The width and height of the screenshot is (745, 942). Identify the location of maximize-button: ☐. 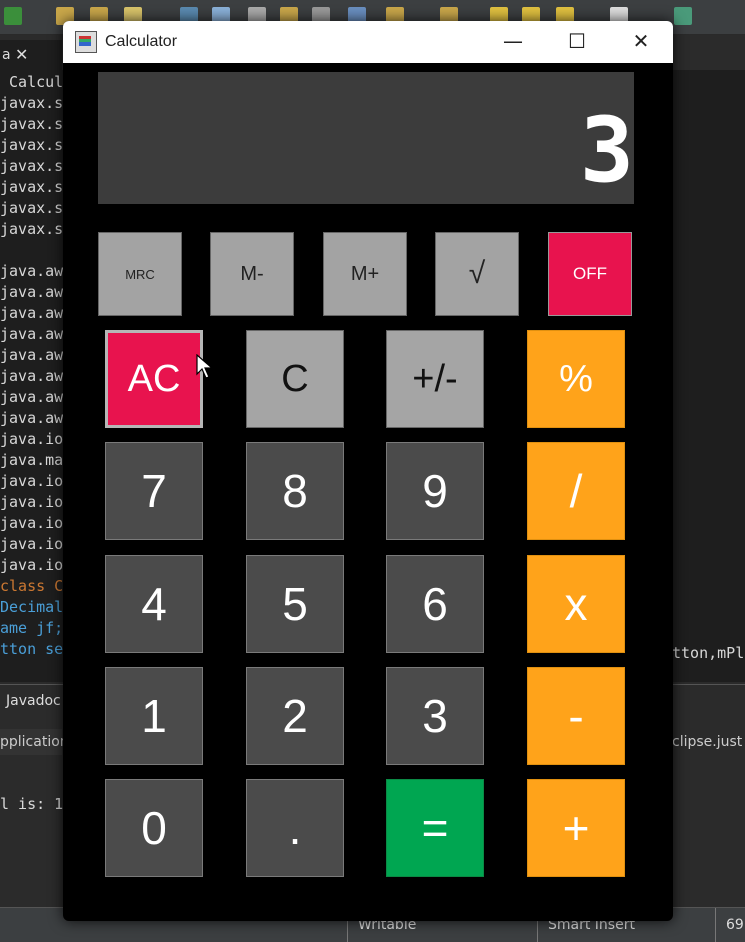
(577, 42).